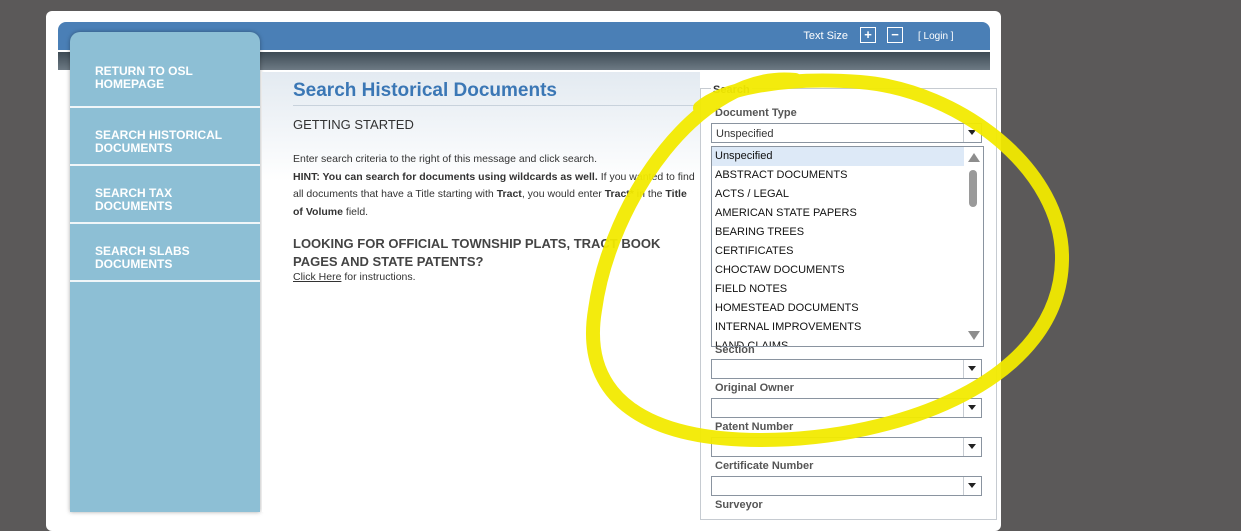  Describe the element at coordinates (353, 124) in the screenshot. I see `getting-started-heading: GETTING STARTED` at that location.